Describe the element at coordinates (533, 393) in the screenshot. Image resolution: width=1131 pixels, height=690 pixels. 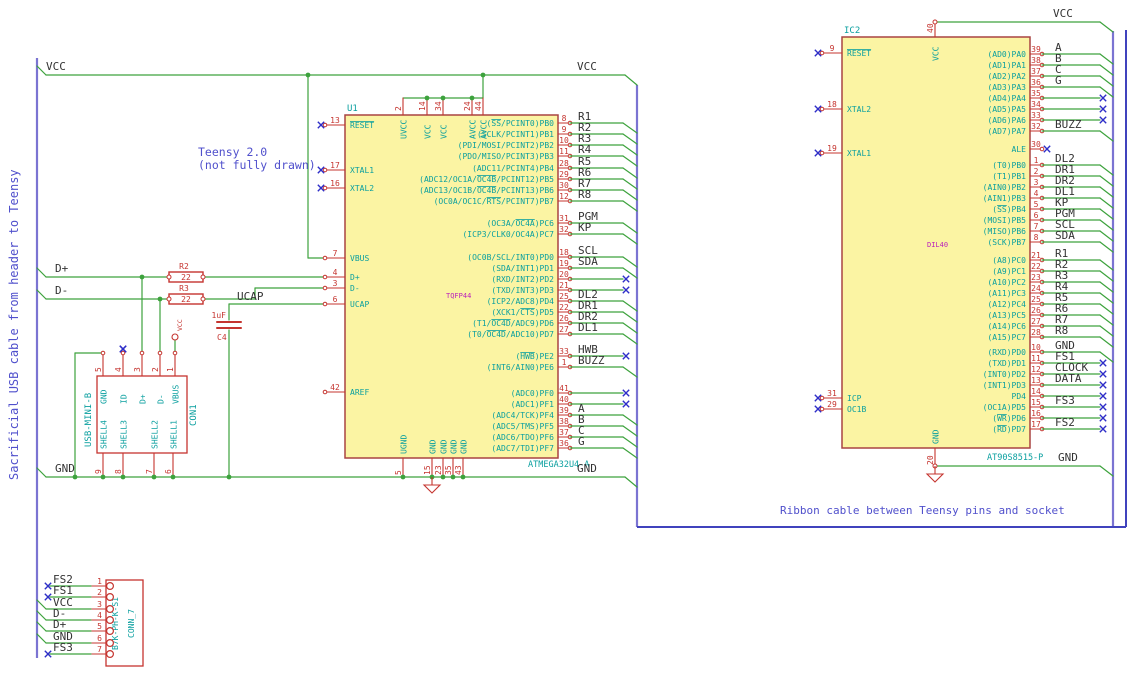
I see `pin-name: (ADC0)PF0` at that location.